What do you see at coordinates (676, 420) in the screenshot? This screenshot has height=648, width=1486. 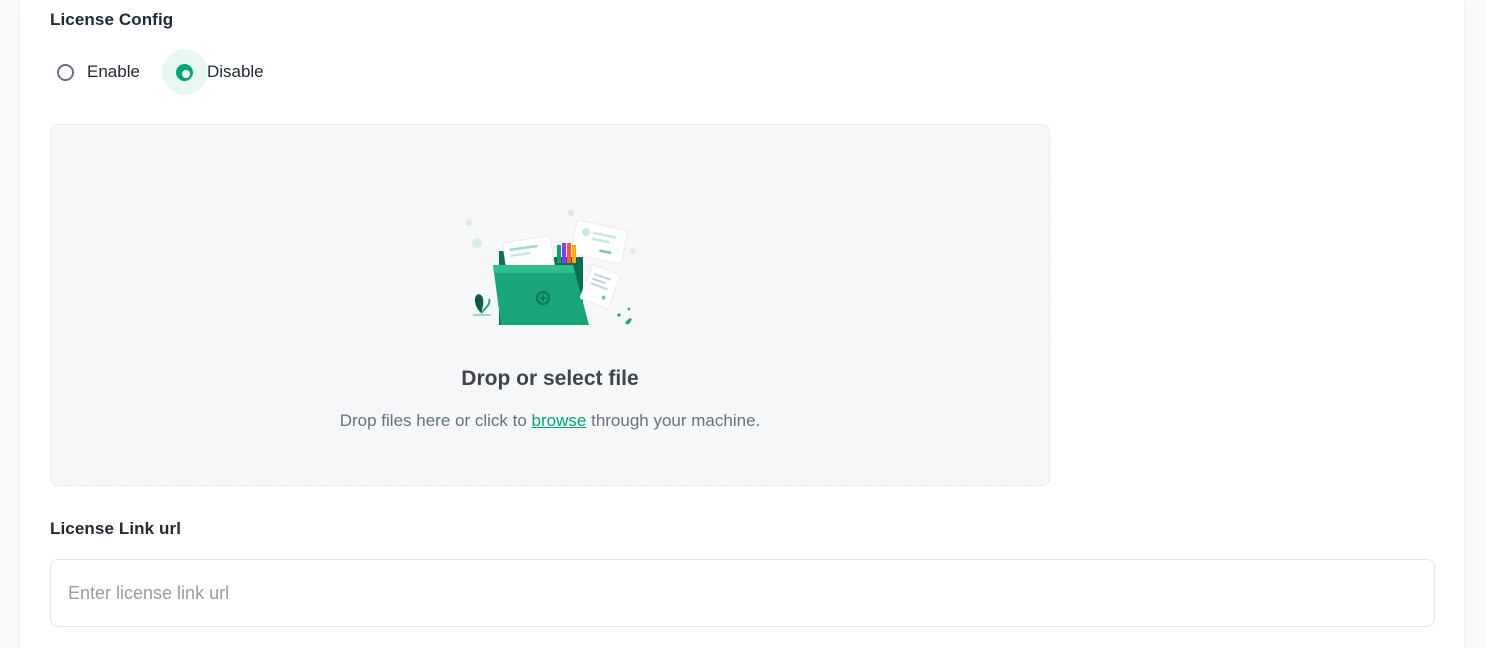 I see `dropzone-description-suffix: through your machine.` at bounding box center [676, 420].